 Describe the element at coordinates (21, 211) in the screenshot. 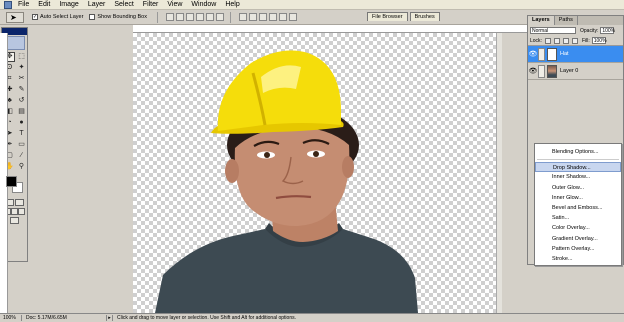

I see `full-screen-icon` at that location.